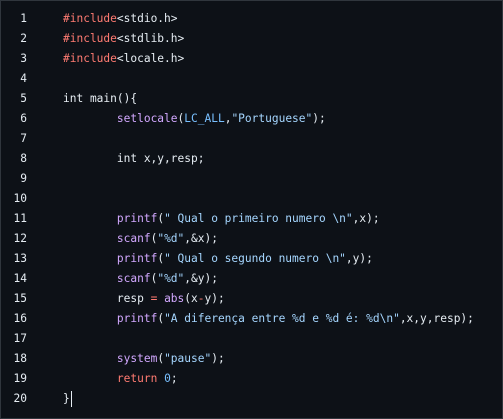 This screenshot has height=419, width=503. I want to click on code-line: 14 scanf("%d",&y);, so click(251, 279).